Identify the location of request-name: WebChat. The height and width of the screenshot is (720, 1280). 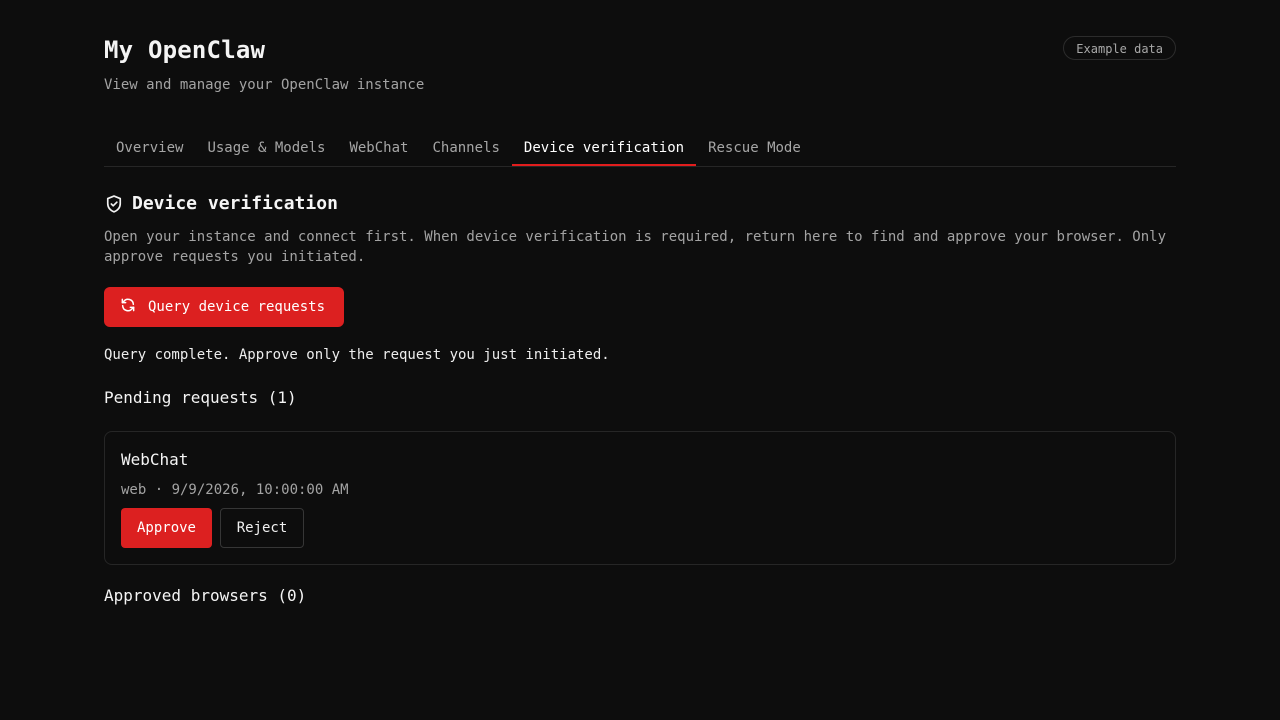
(155, 459).